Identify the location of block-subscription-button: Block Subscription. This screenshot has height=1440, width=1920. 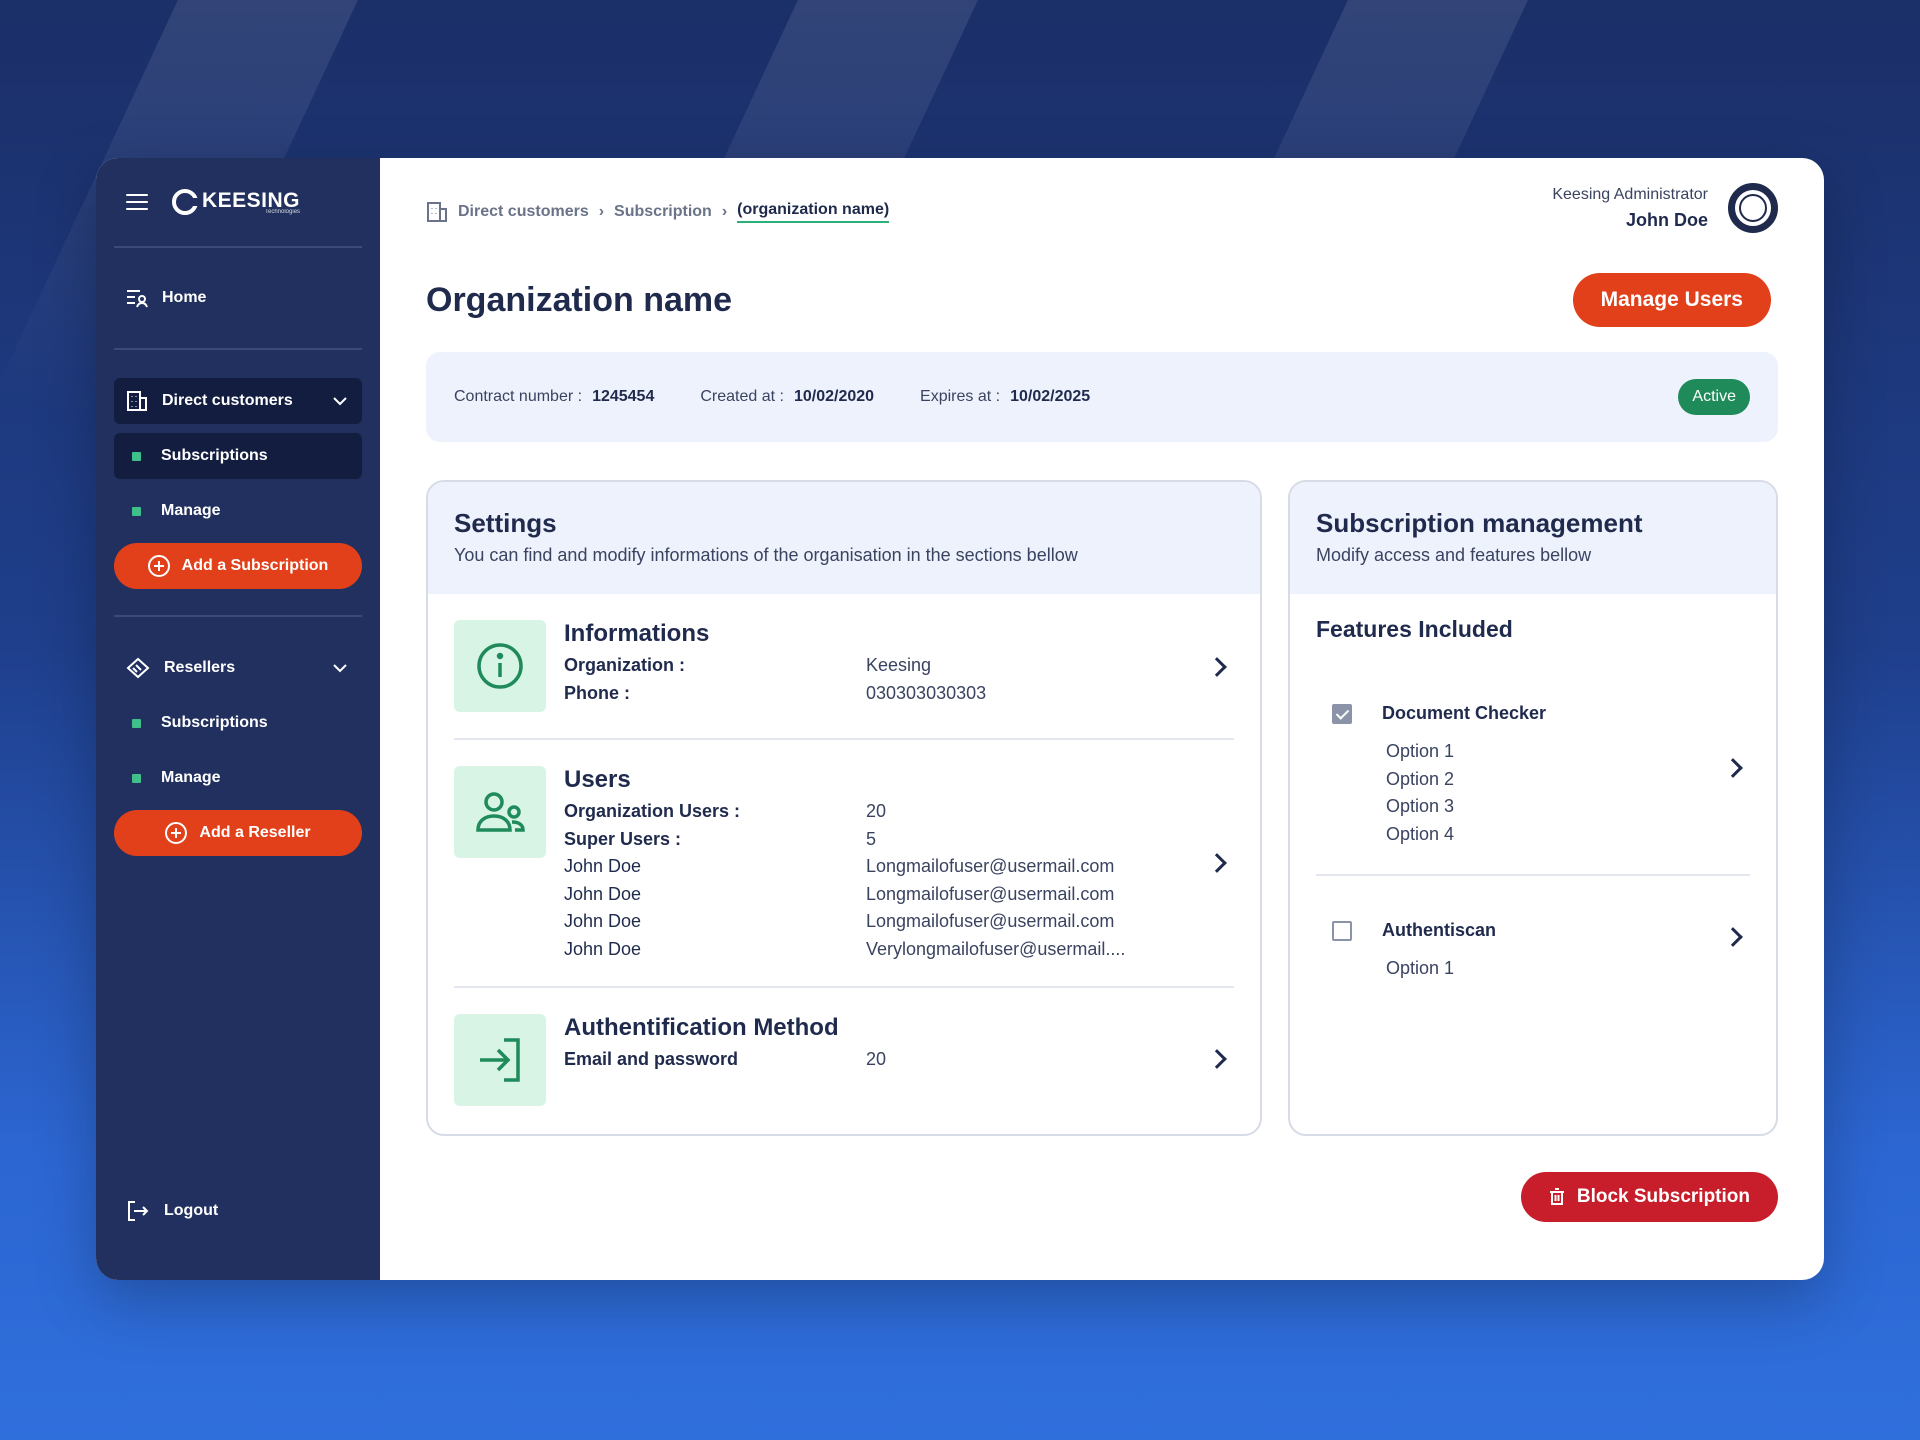
(1649, 1197).